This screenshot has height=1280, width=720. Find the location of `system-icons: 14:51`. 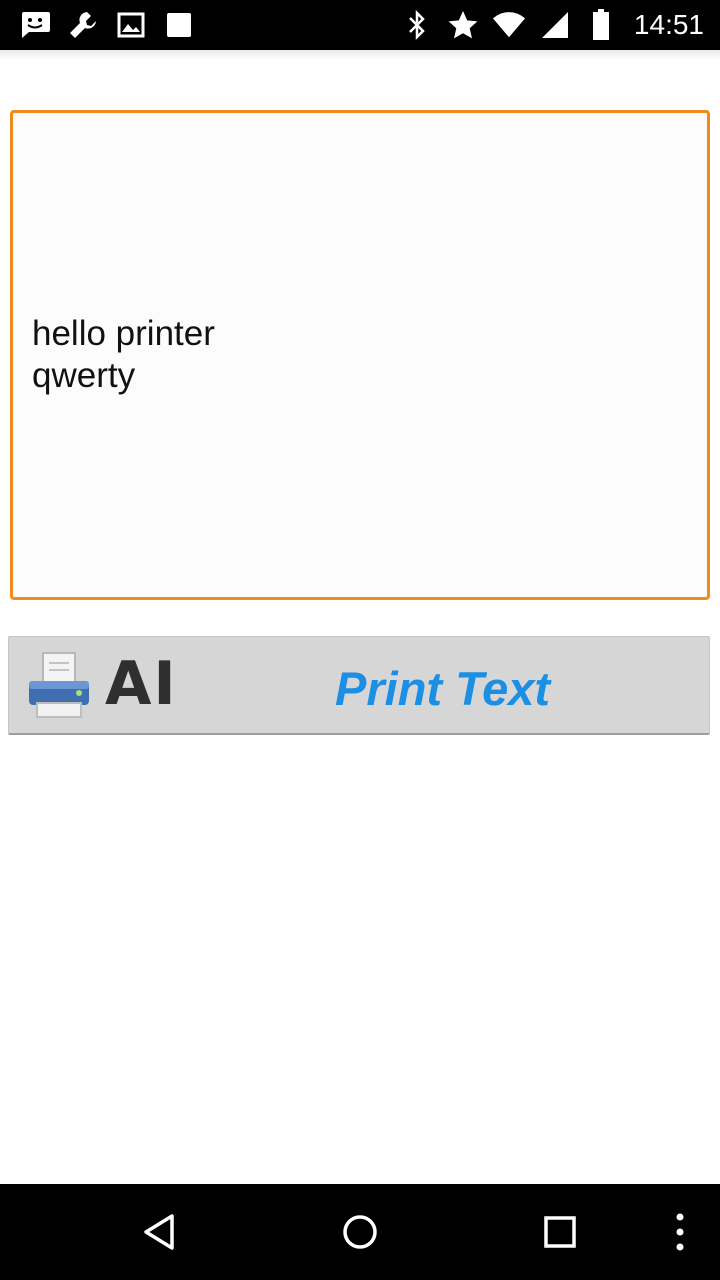

system-icons: 14:51 is located at coordinates (550, 25).